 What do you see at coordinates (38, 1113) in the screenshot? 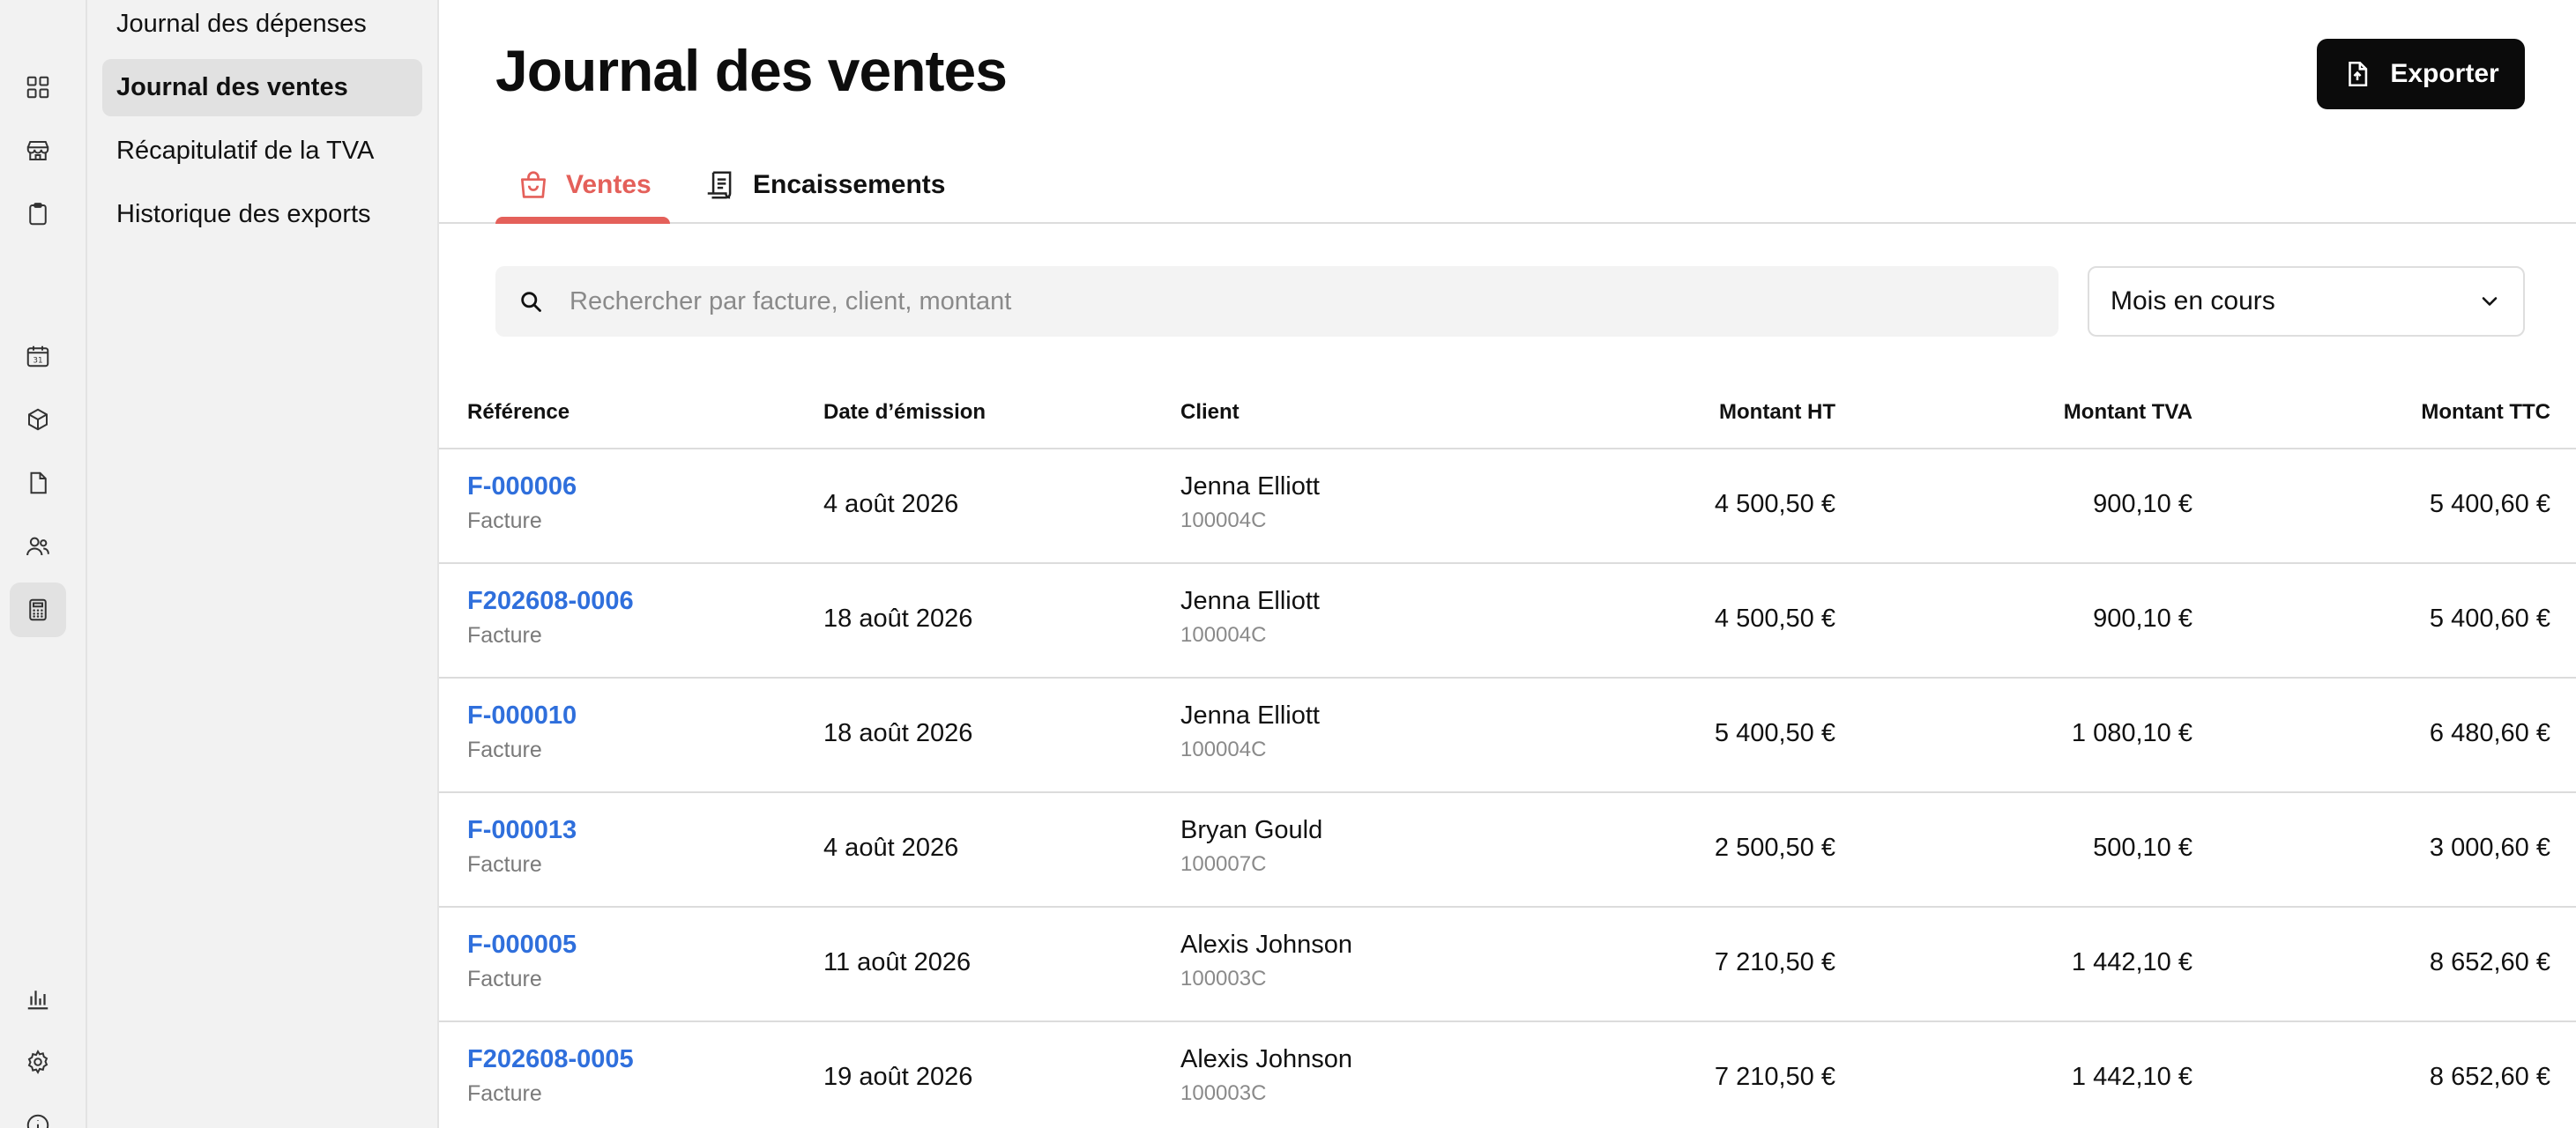
I see `info-icon` at bounding box center [38, 1113].